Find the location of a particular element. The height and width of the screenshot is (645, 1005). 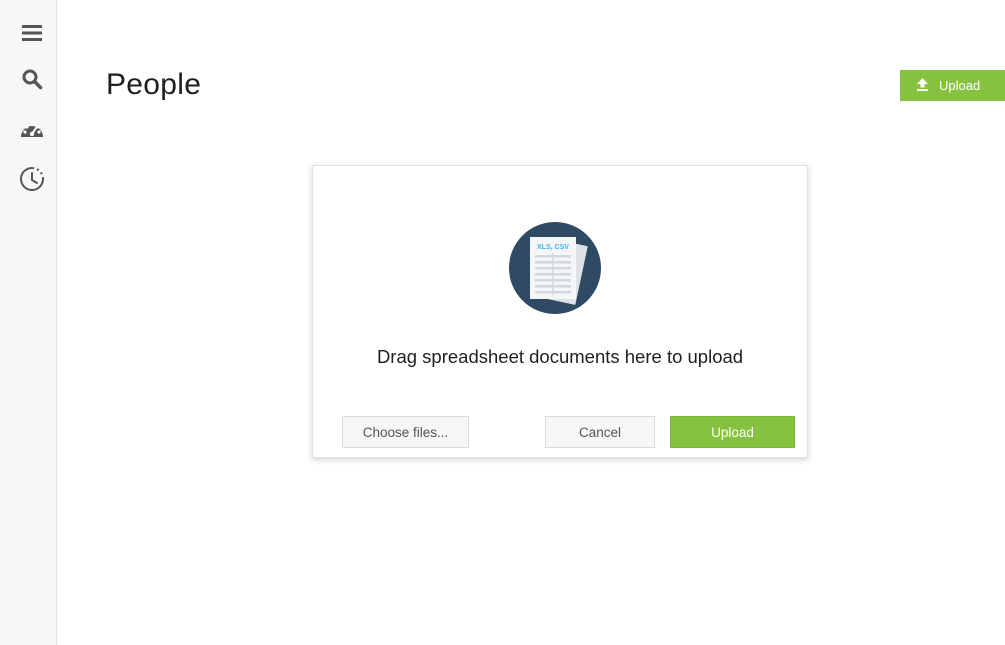

dashboard-icon is located at coordinates (32, 129).